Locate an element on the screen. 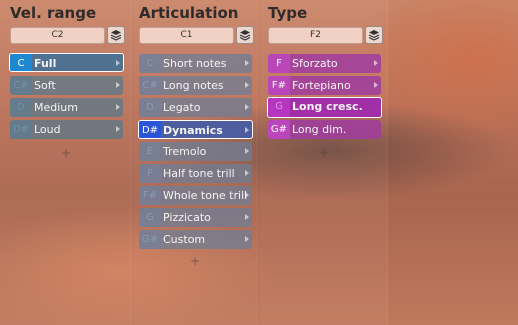 This screenshot has height=325, width=518. item-label: Half tone trill is located at coordinates (199, 173).